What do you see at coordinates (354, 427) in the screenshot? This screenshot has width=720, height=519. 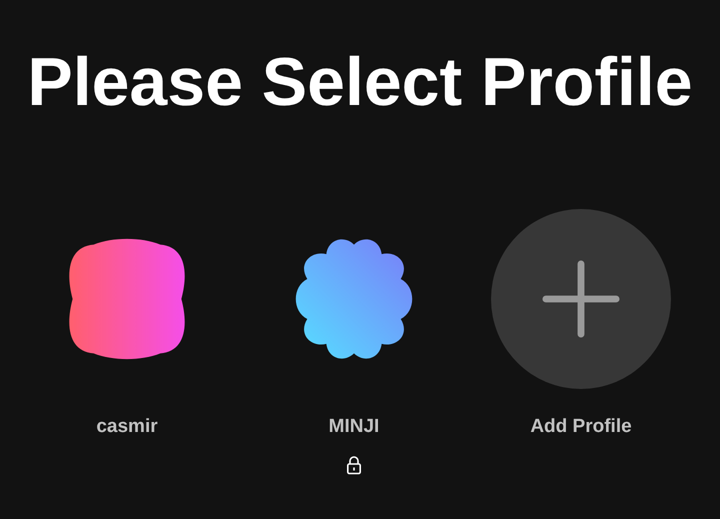 I see `profile-name: MINJI` at bounding box center [354, 427].